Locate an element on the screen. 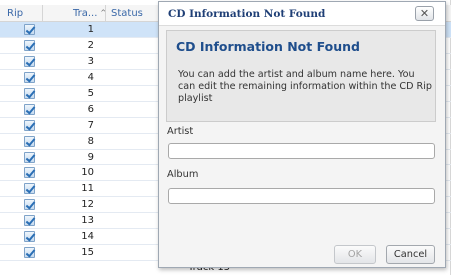 Image resolution: width=451 pixels, height=275 pixels. track-number: 4 is located at coordinates (90, 77).